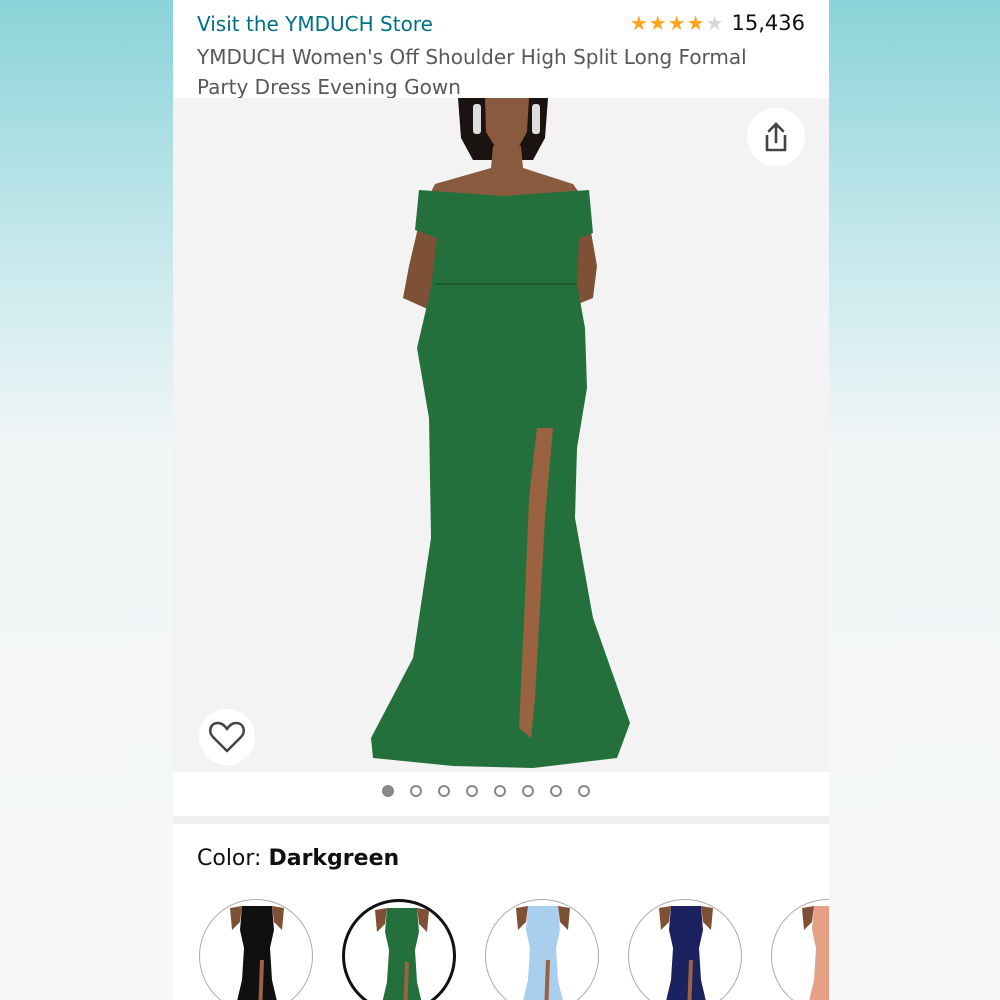 This screenshot has height=1000, width=1000. I want to click on color-selector: Color: Darkgreen, so click(501, 912).